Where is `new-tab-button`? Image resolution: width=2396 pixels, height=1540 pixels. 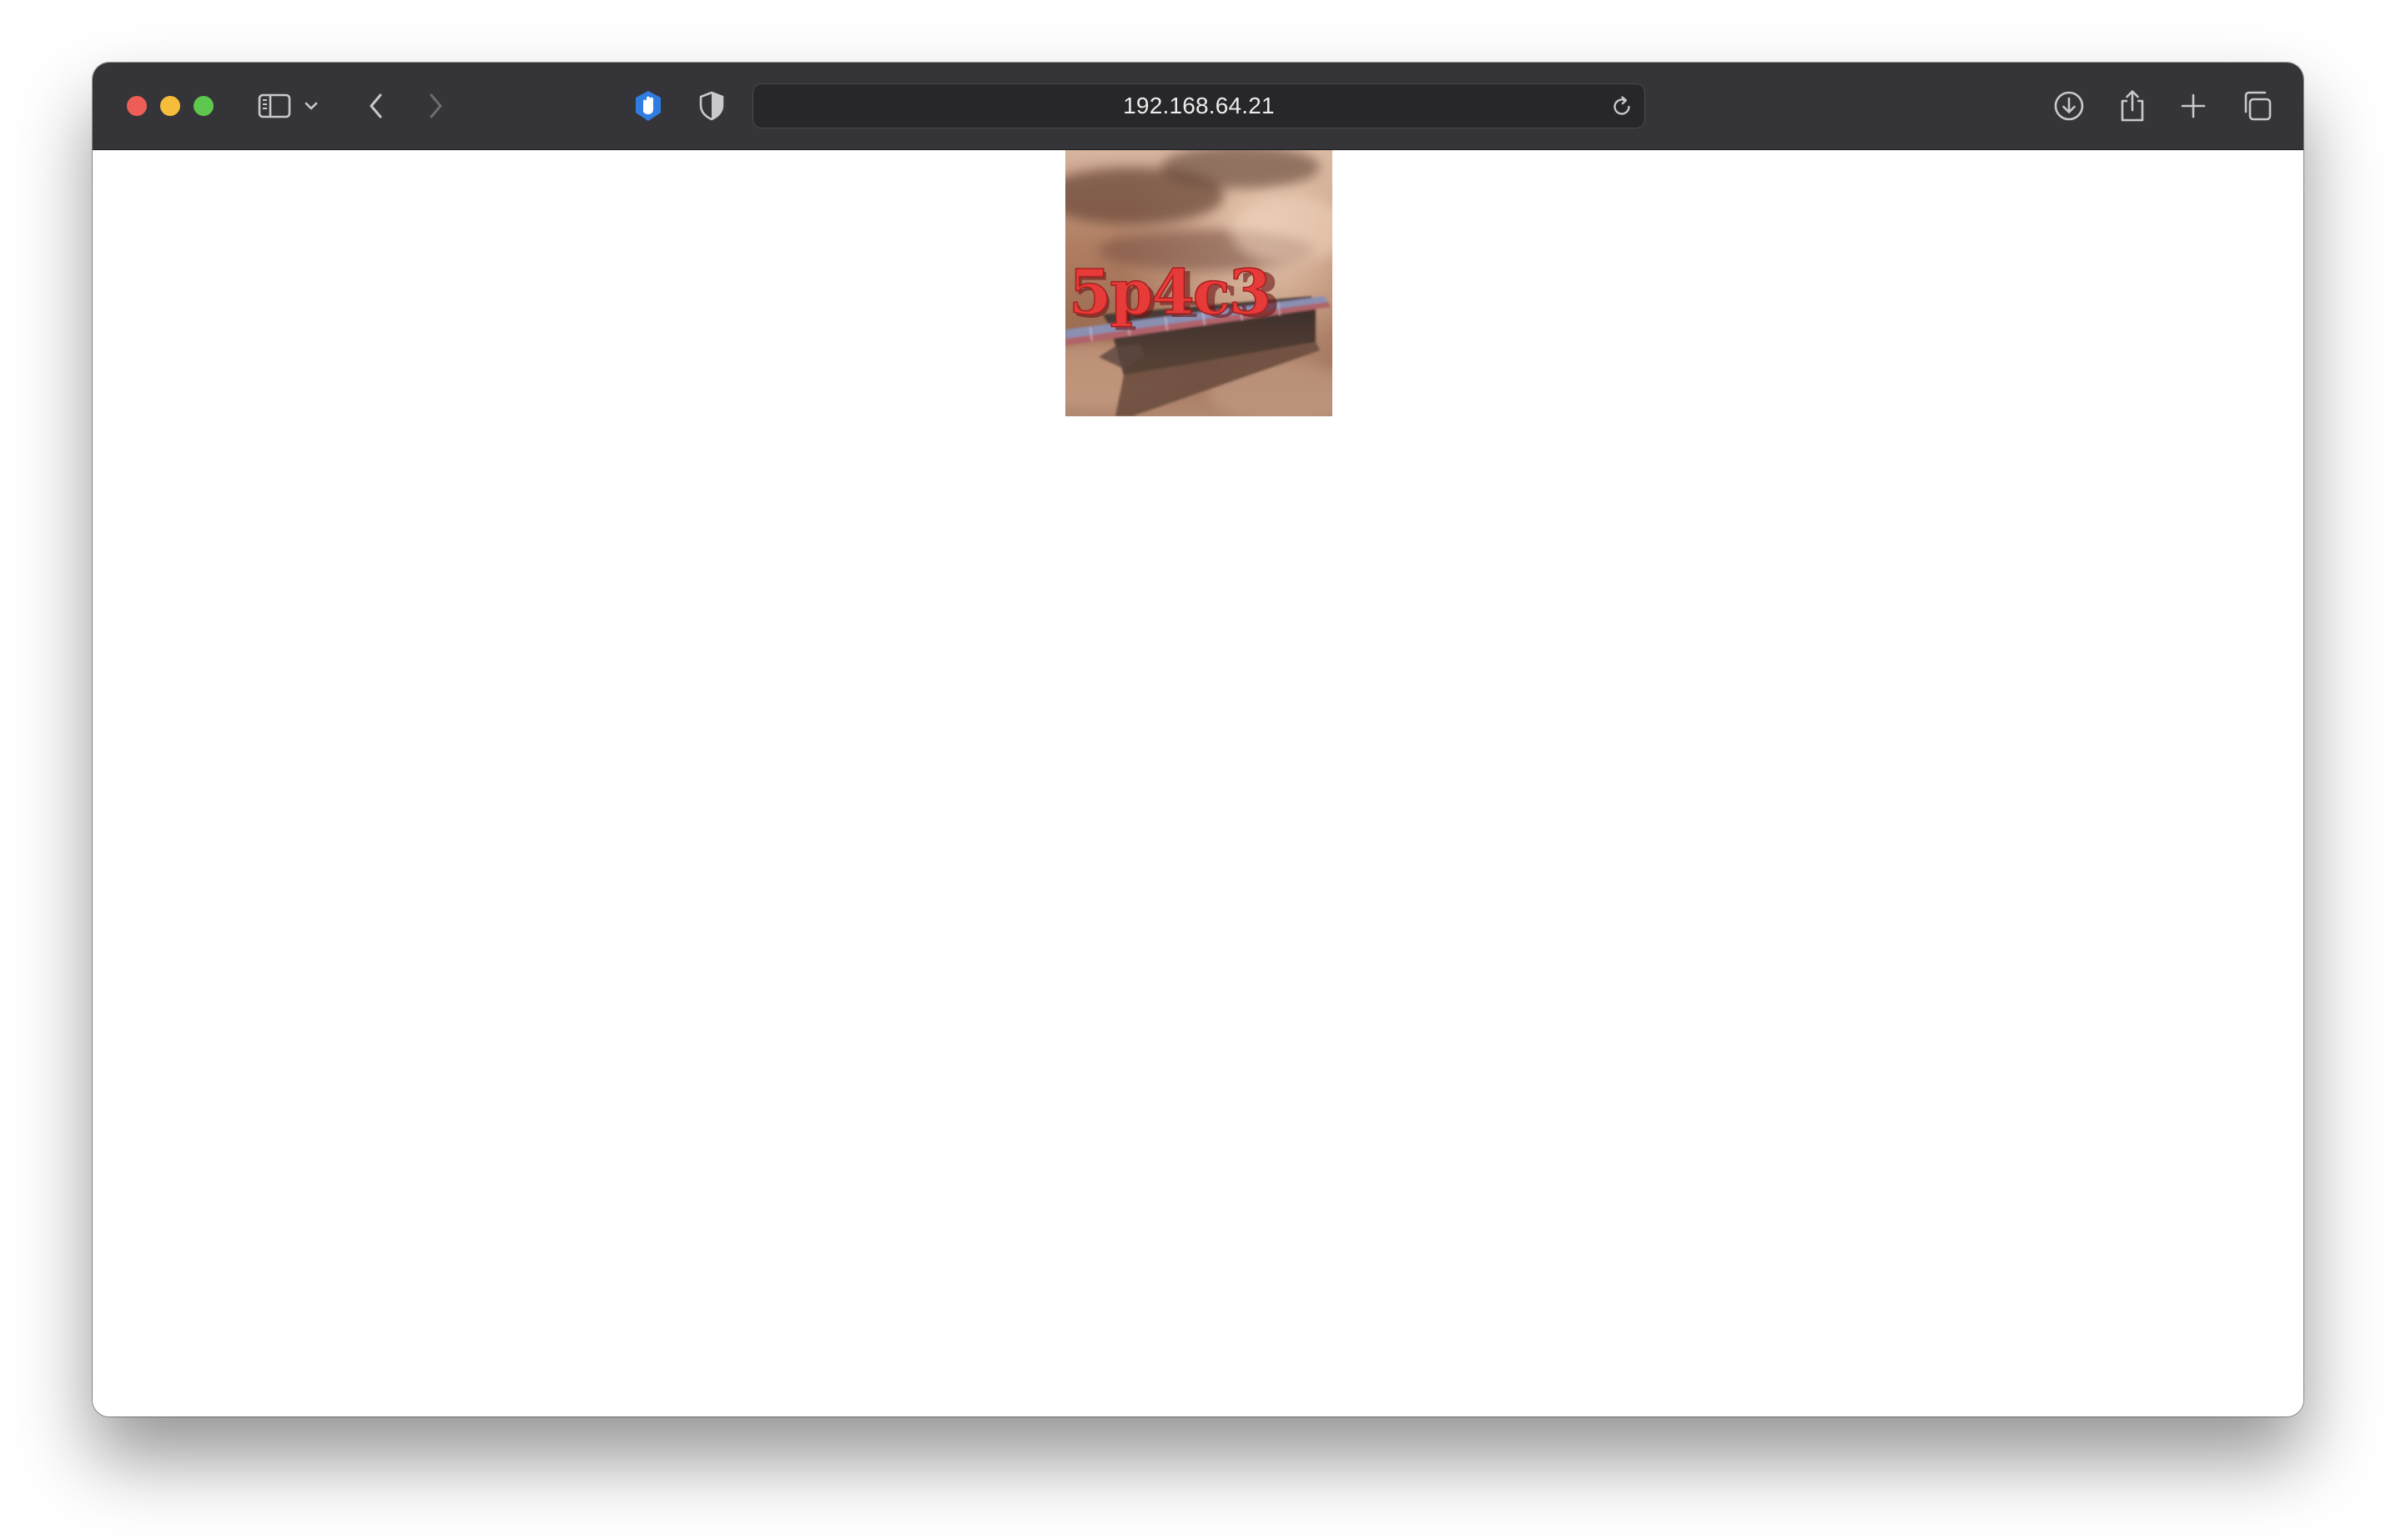
new-tab-button is located at coordinates (2193, 106).